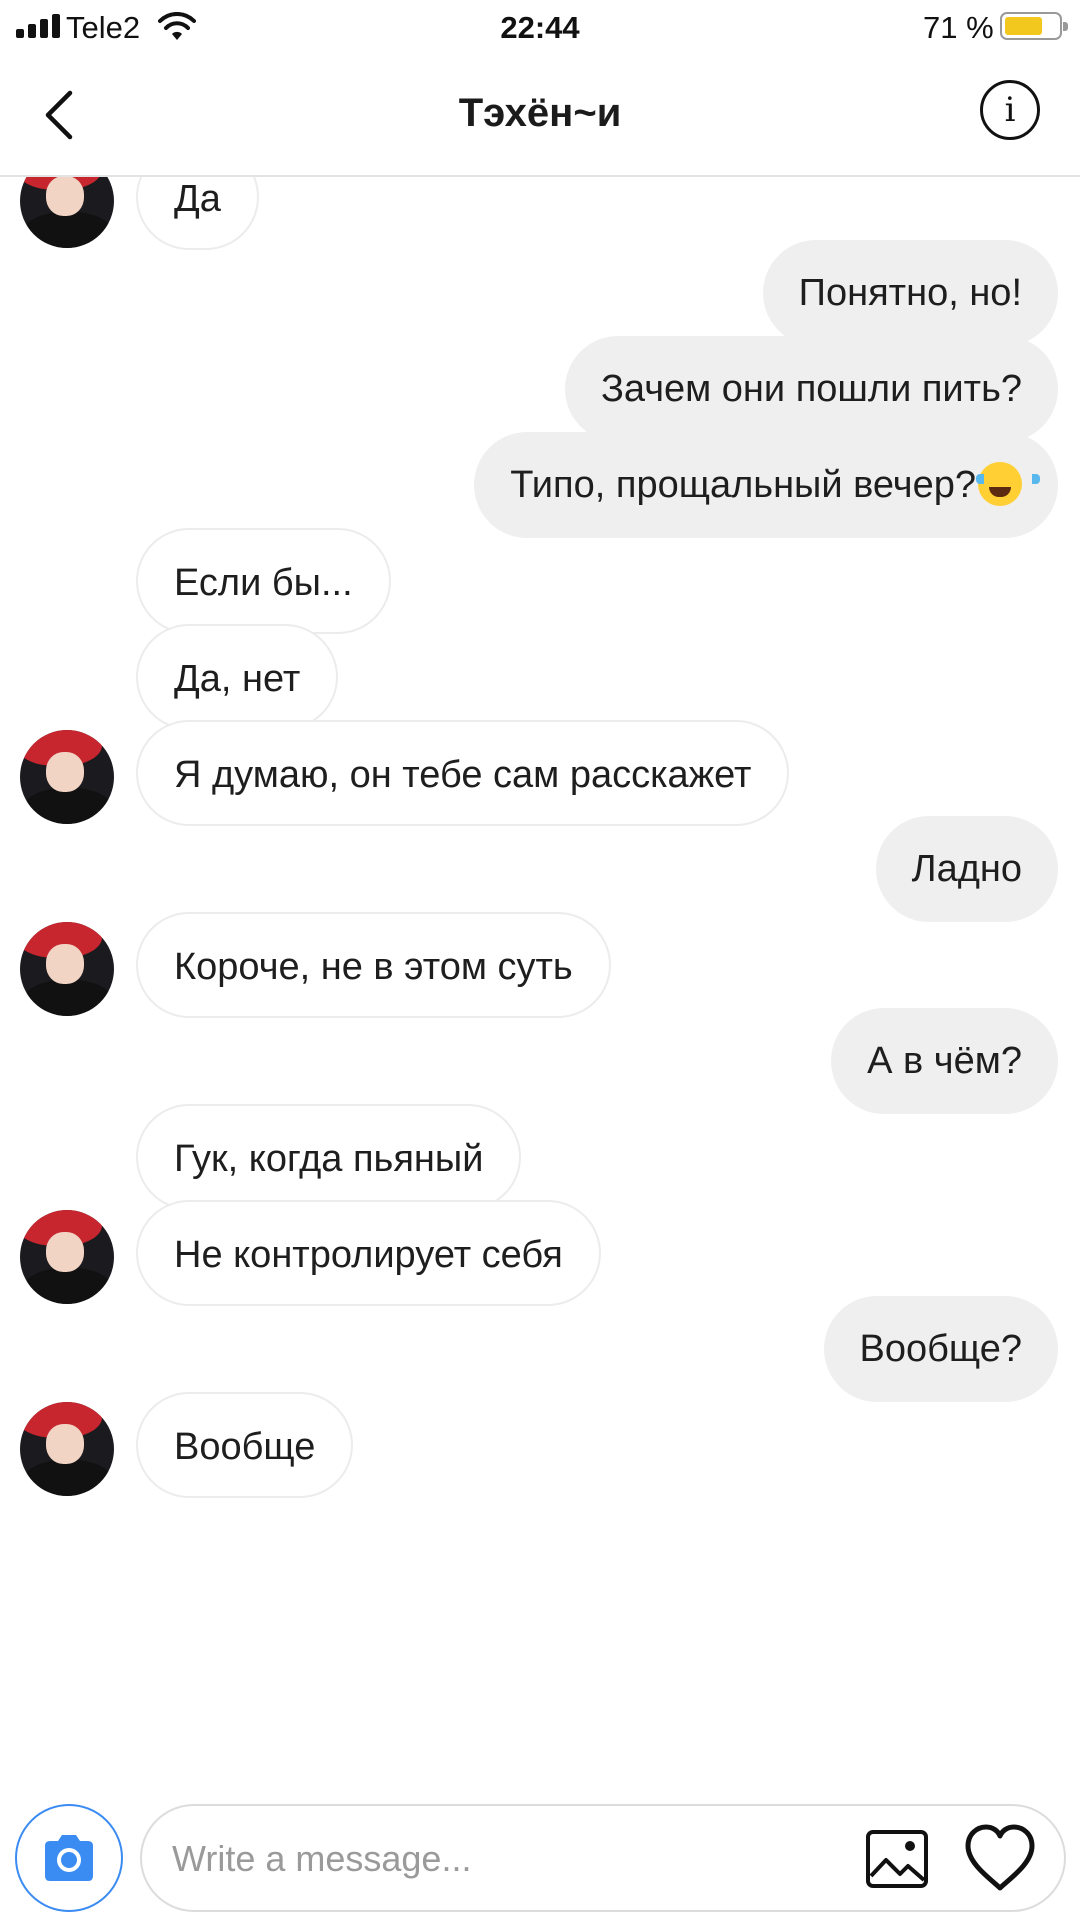  I want to click on message-row-in: Гук, когда пьяный, so click(540, 1157).